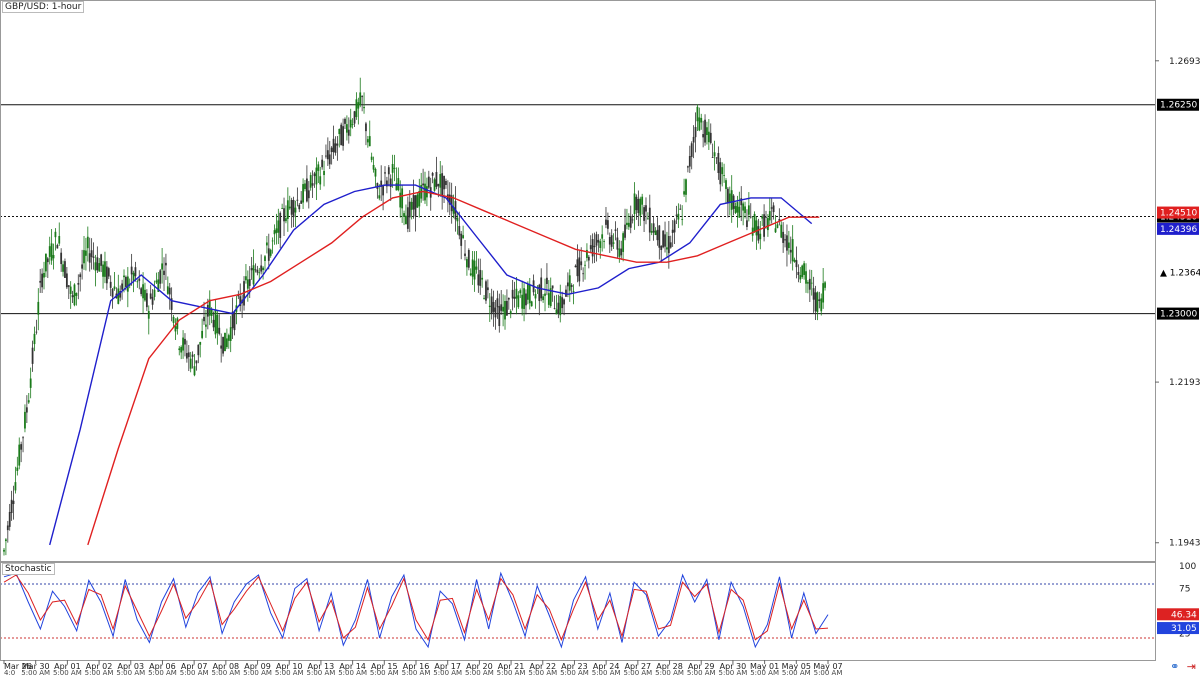  Describe the element at coordinates (1191, 666) in the screenshot. I see `arrow-right-icon: ⇥` at that location.